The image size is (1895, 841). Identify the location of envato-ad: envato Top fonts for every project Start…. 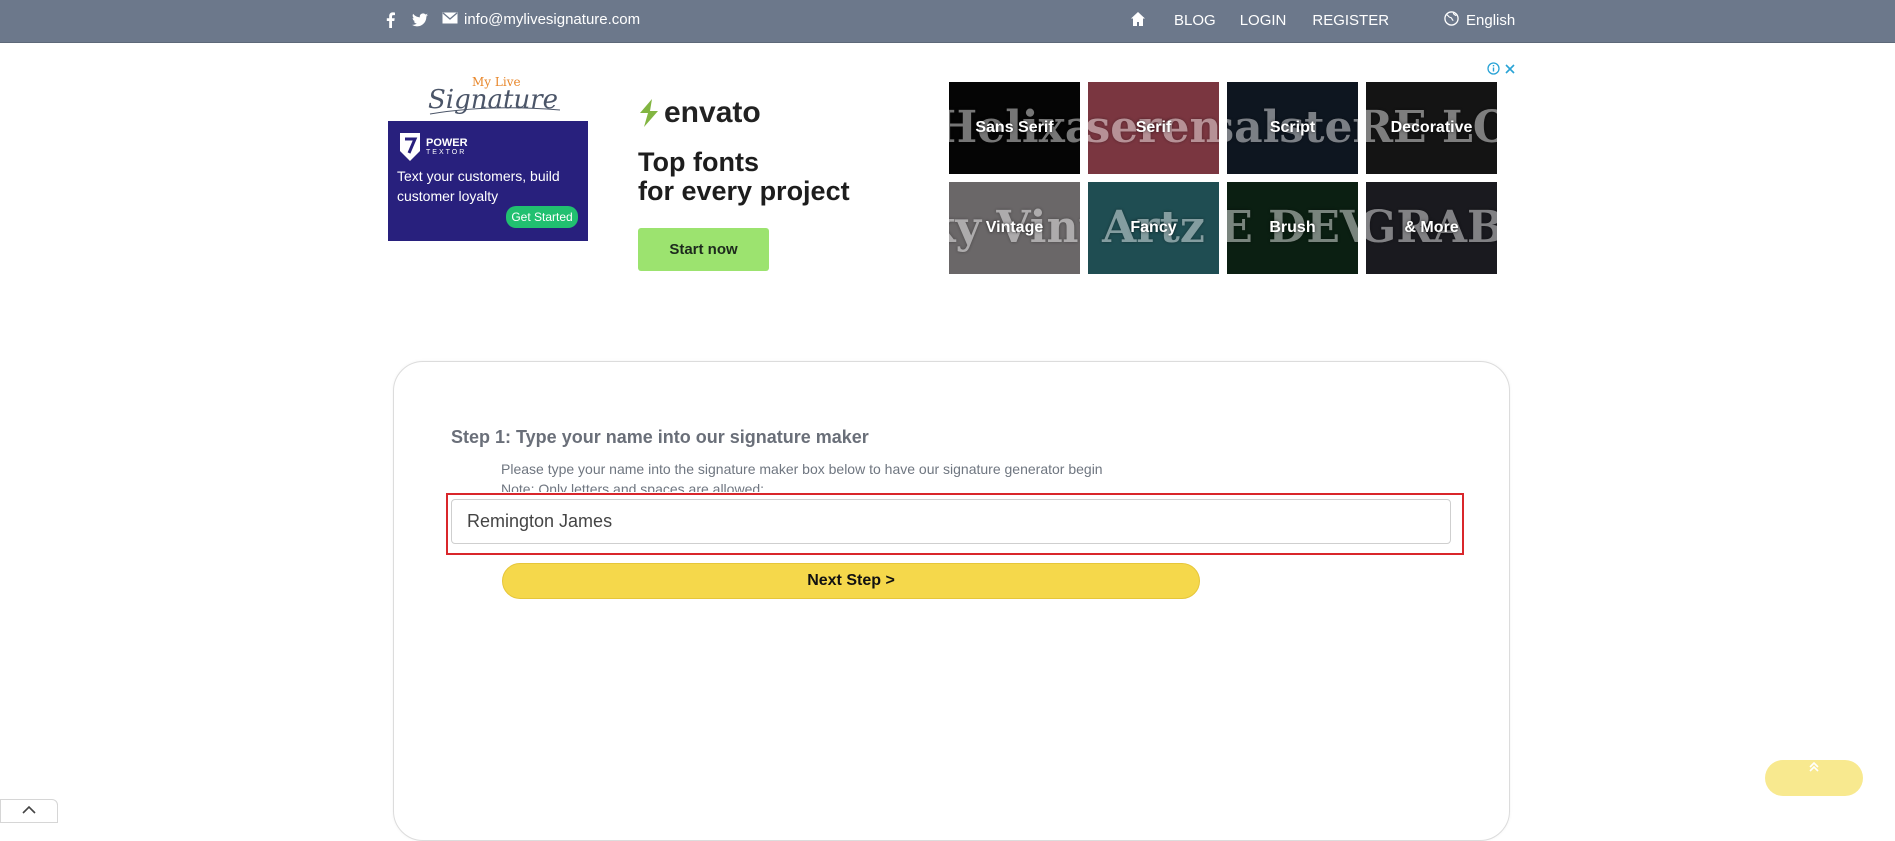
(744, 183).